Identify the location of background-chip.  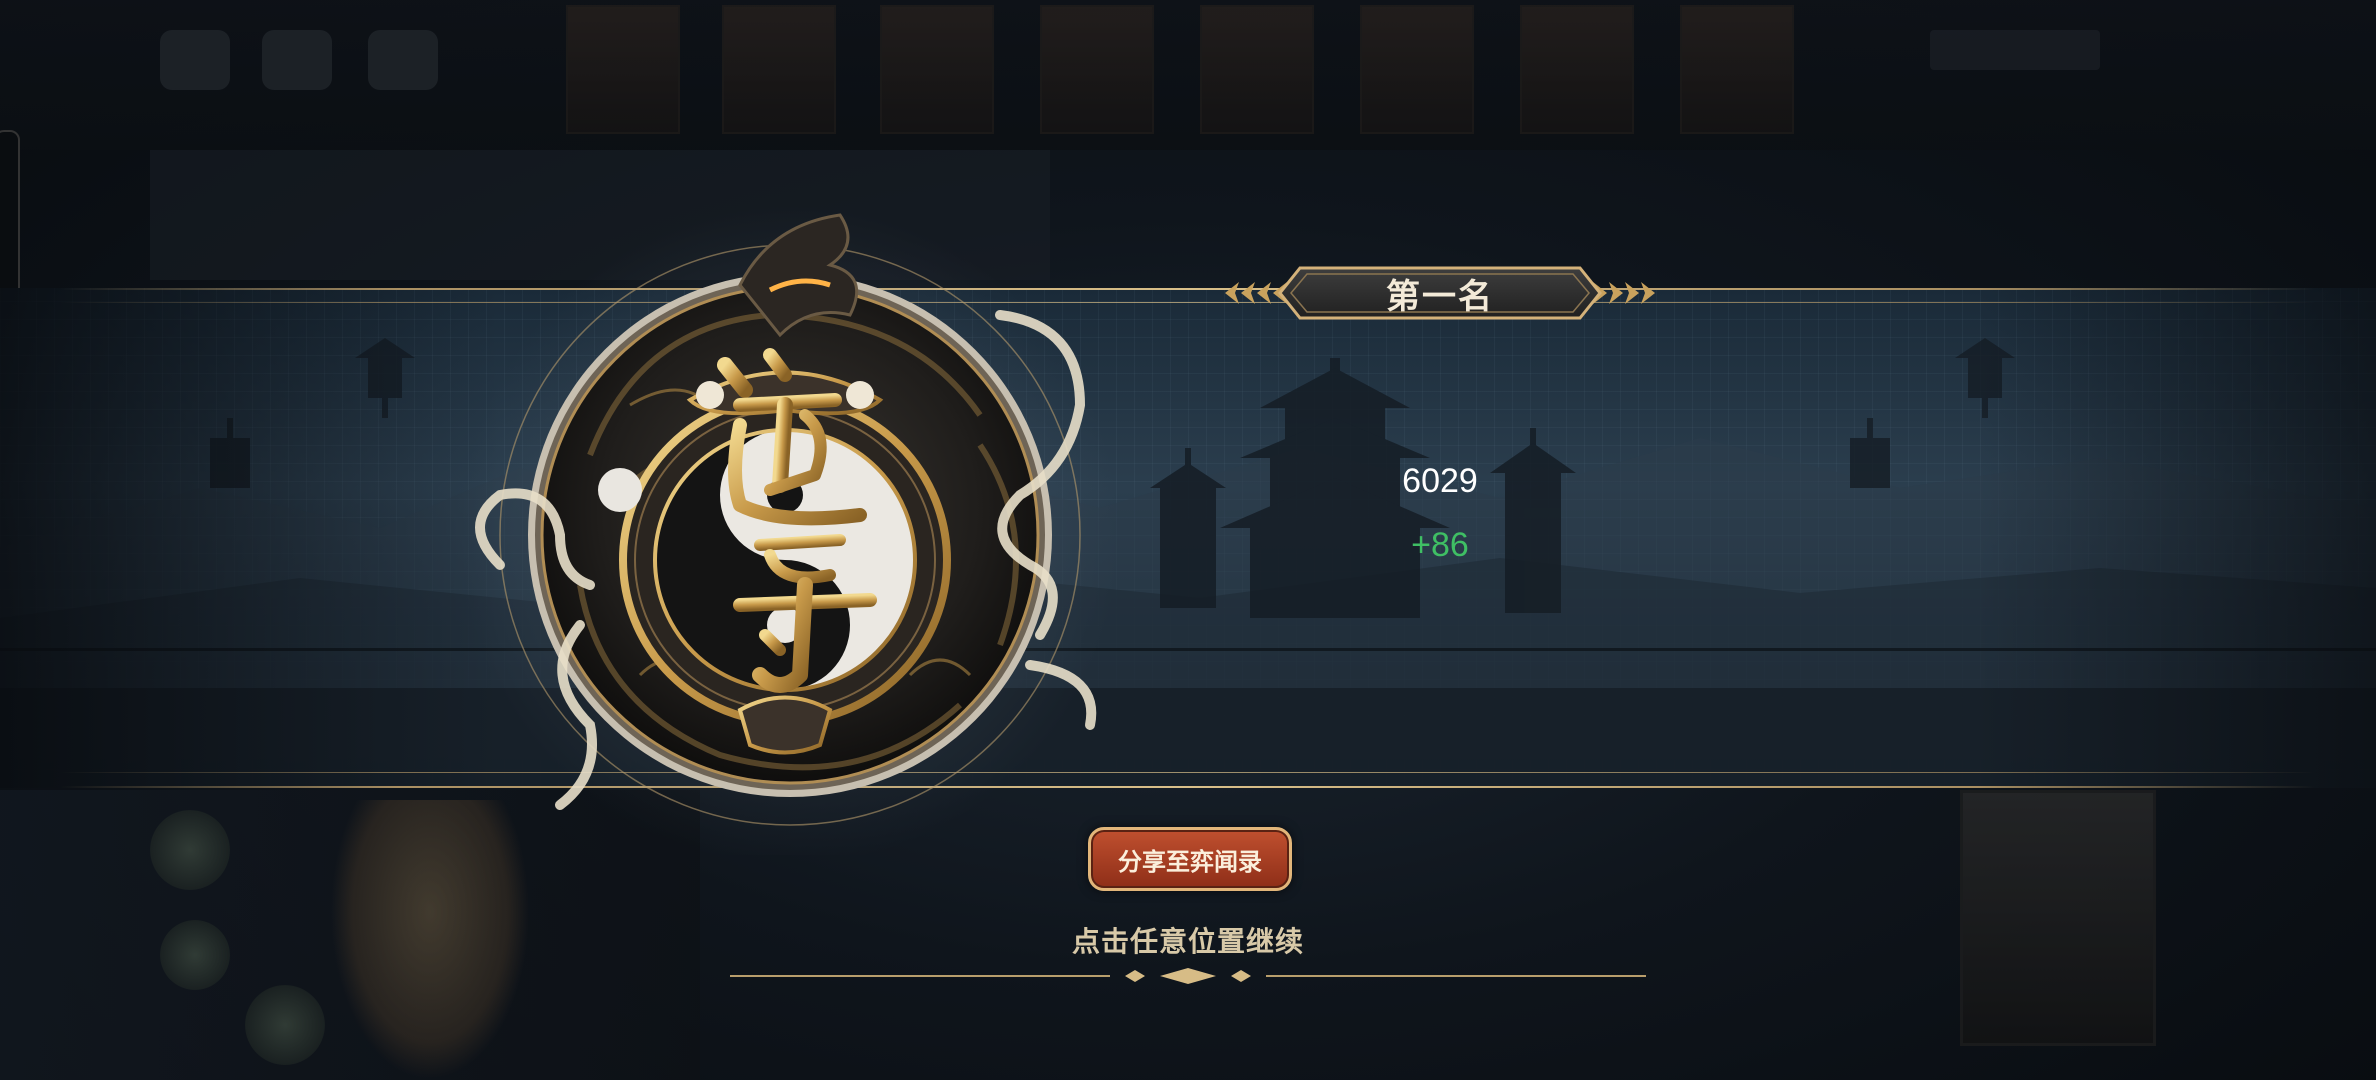
(2015, 50).